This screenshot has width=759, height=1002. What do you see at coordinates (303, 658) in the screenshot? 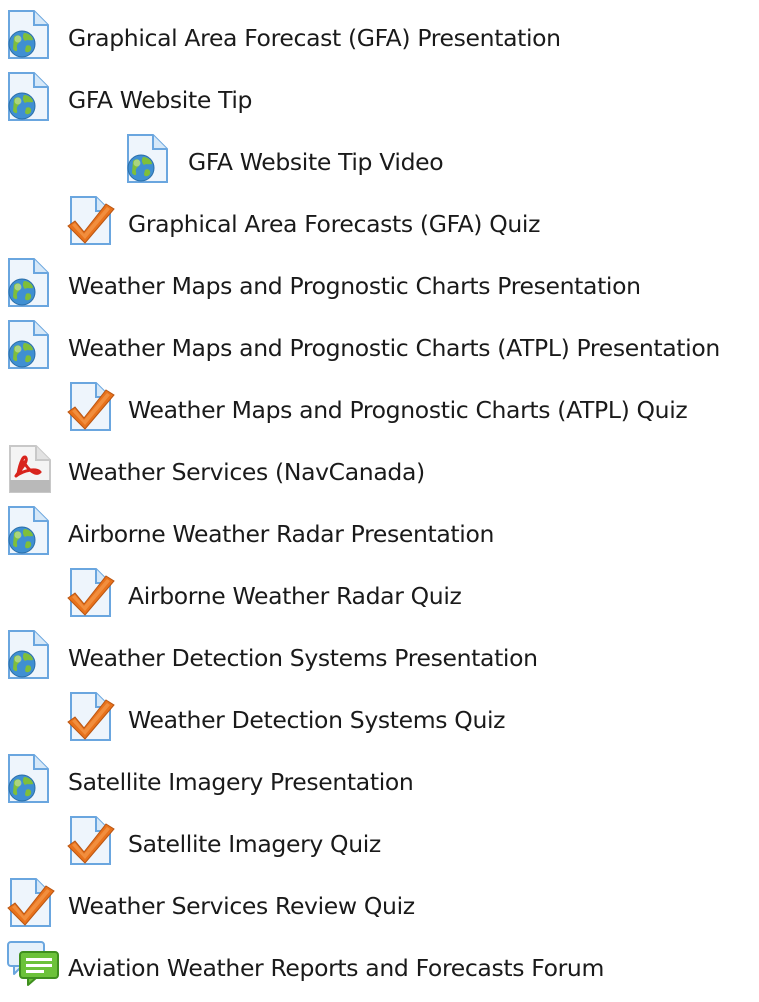
I see `activity-label: Weather Detection Systems Presentation` at bounding box center [303, 658].